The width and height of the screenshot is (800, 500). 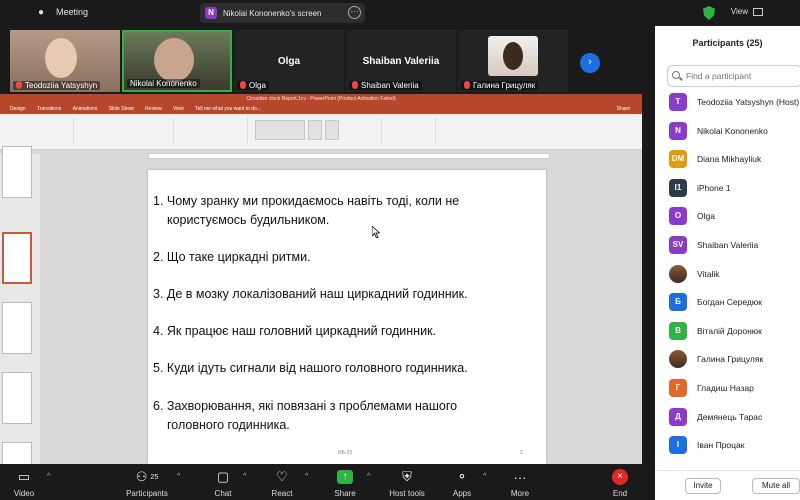 What do you see at coordinates (462, 493) in the screenshot?
I see `apps-label: Apps` at bounding box center [462, 493].